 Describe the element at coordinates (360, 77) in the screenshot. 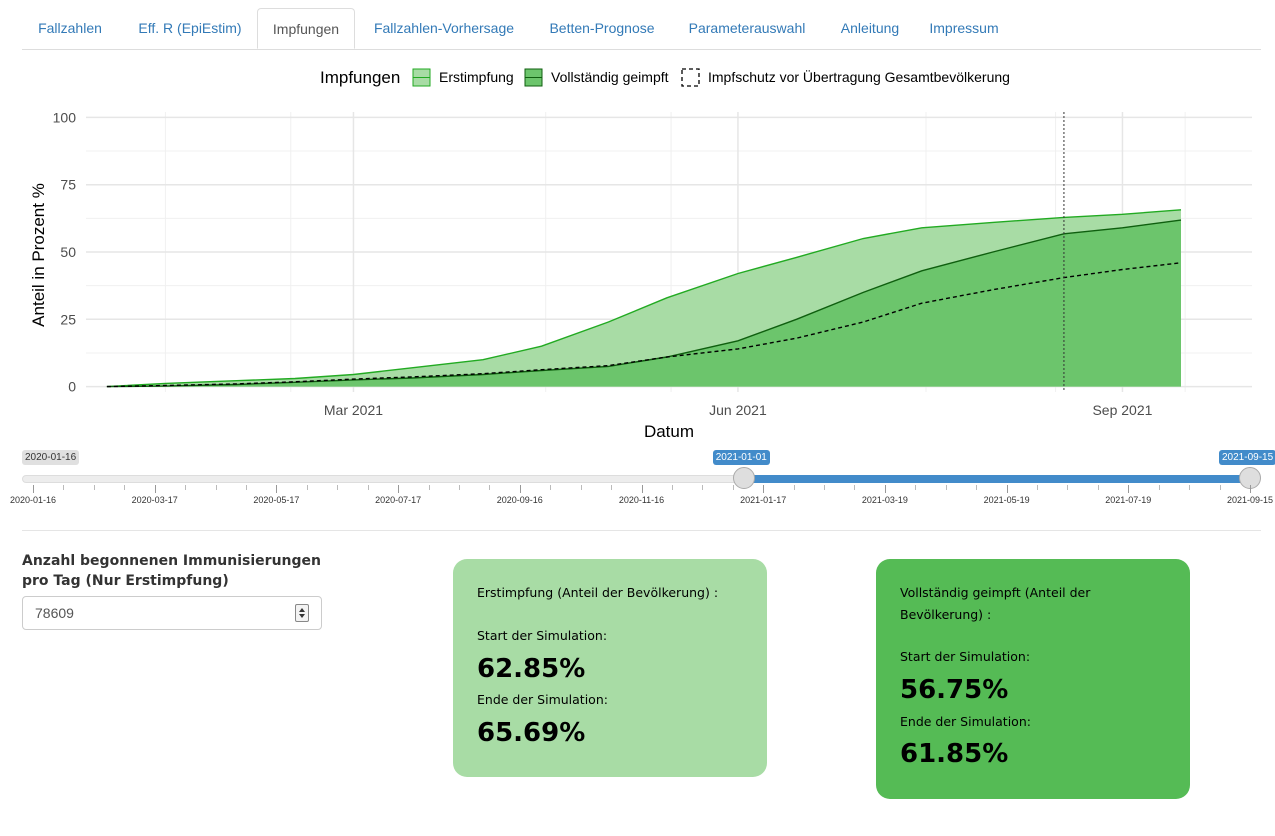

I see `legend-title: Impfungen` at that location.